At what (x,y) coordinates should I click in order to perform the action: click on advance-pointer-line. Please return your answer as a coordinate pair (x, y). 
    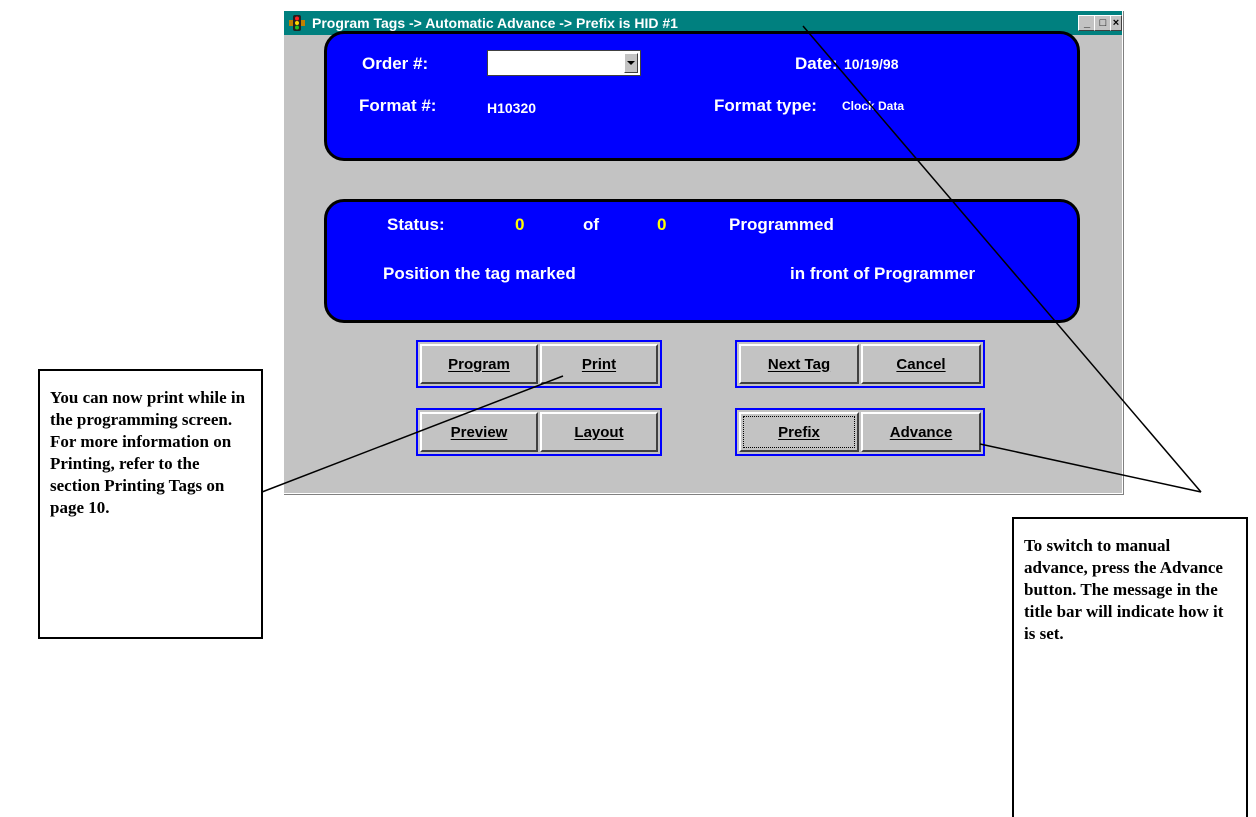
    Looking at the image, I should click on (1090, 468).